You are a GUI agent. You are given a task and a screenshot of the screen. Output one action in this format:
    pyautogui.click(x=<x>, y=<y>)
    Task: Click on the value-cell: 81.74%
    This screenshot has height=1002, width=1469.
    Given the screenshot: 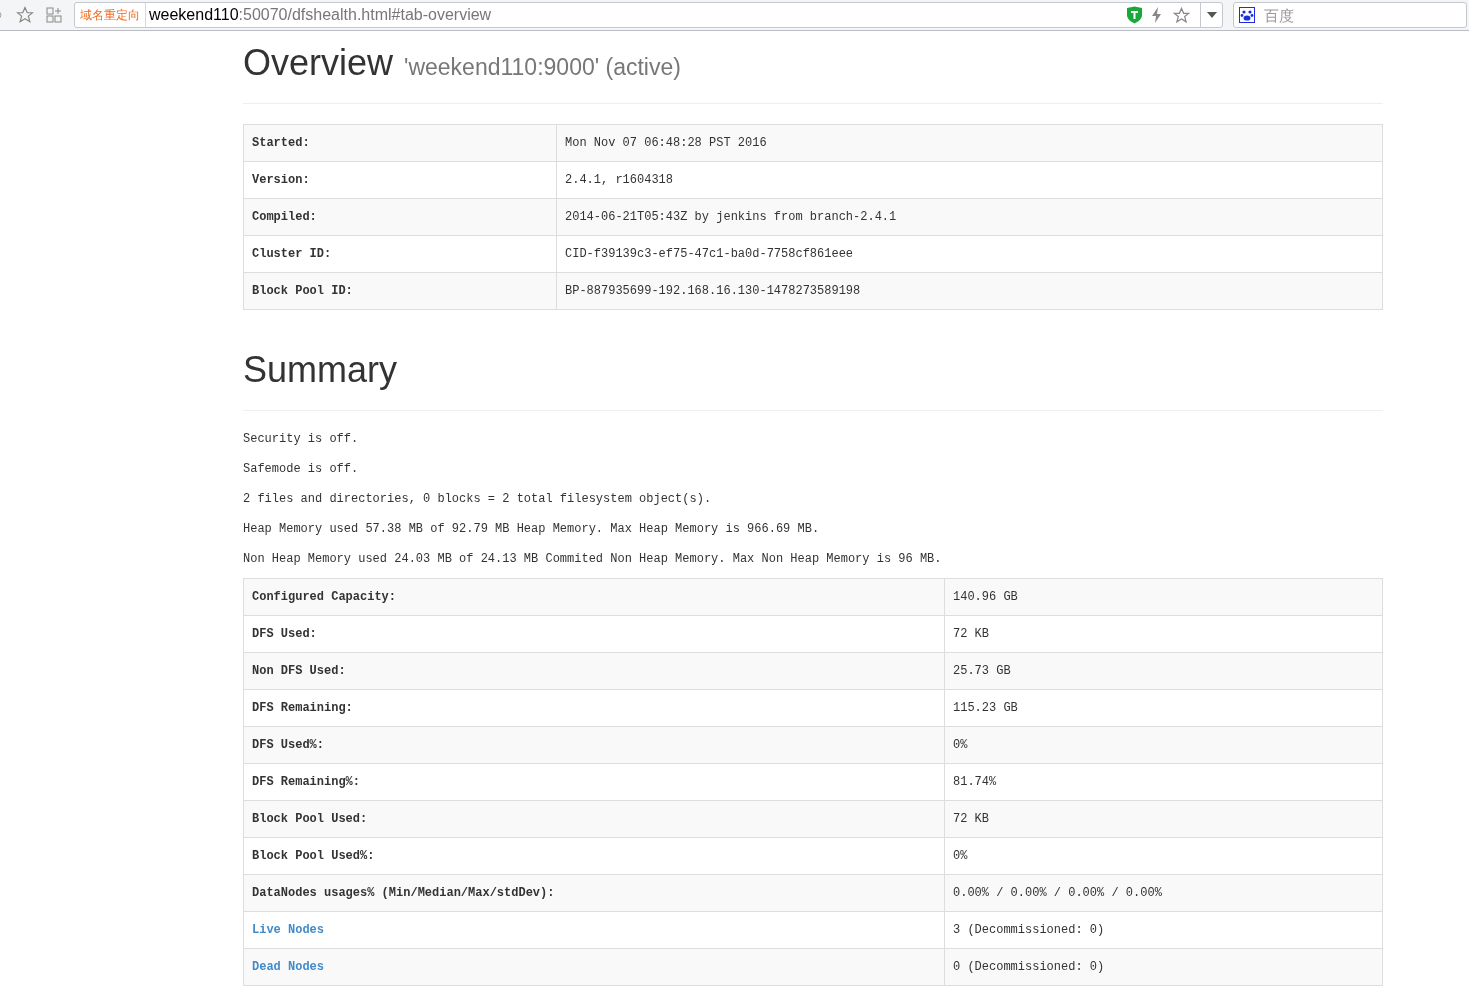 What is the action you would take?
    pyautogui.click(x=1163, y=782)
    